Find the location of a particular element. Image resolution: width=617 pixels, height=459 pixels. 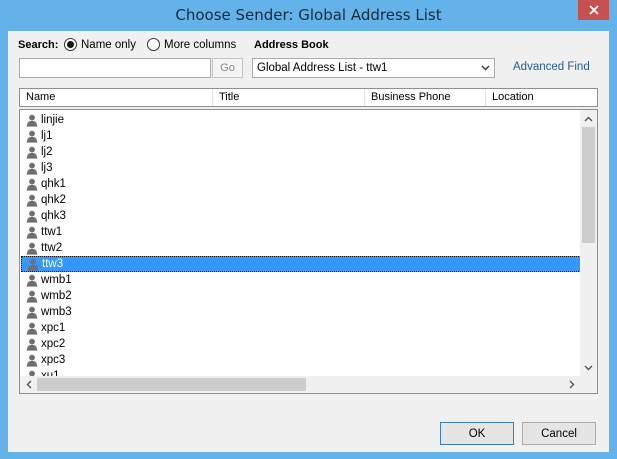

list-item: wmb2 is located at coordinates (301, 296).